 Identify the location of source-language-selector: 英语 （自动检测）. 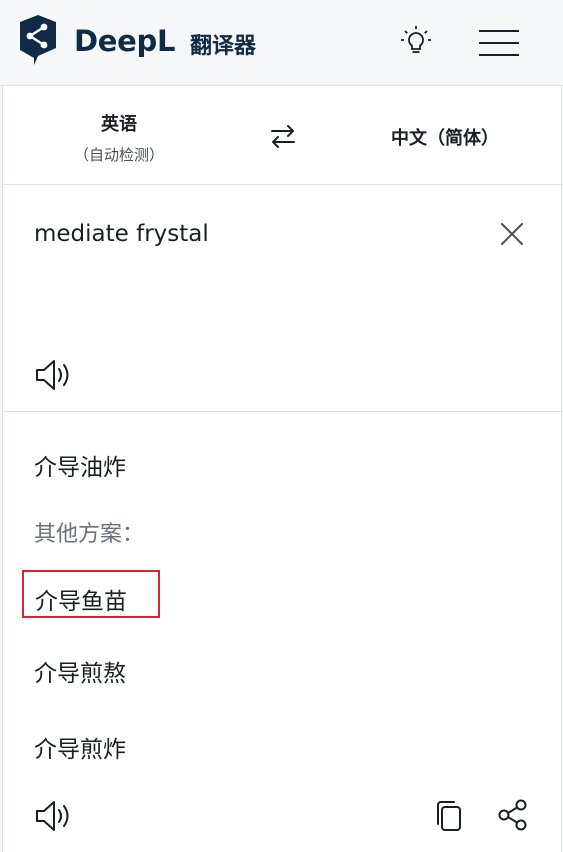
(119, 137).